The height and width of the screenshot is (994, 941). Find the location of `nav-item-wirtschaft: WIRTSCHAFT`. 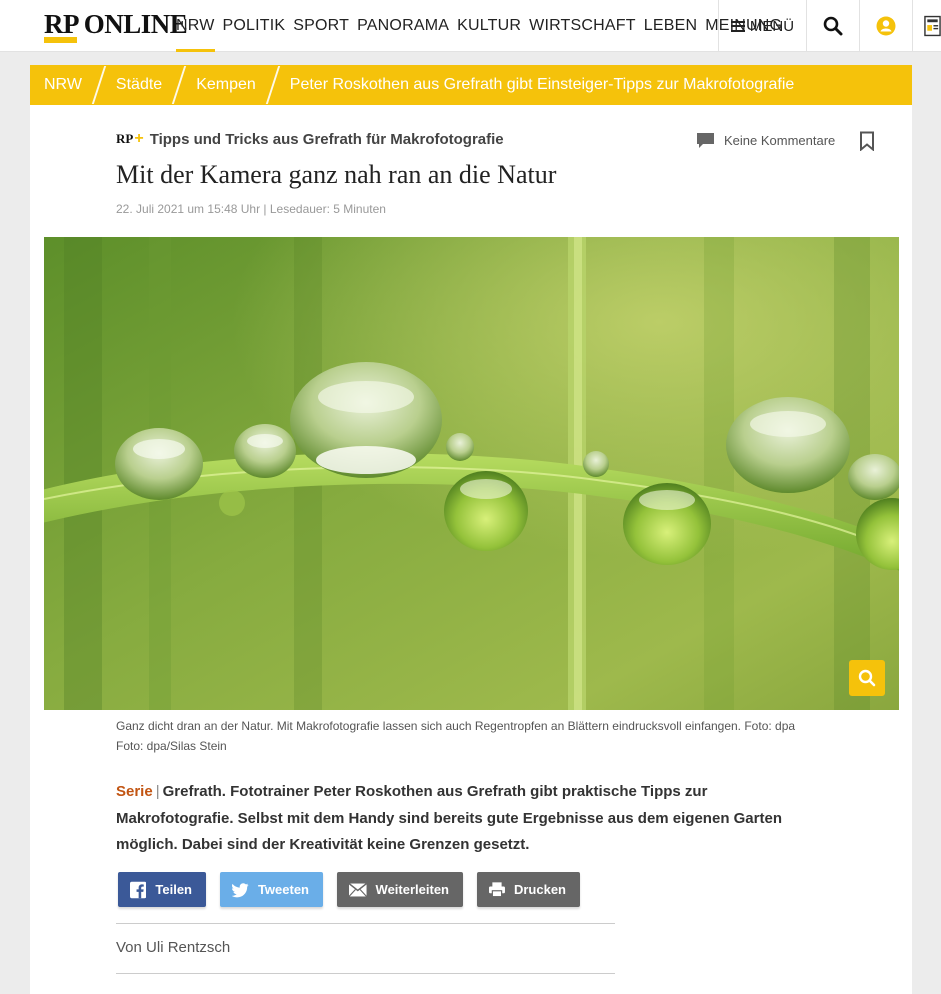

nav-item-wirtschaft: WIRTSCHAFT is located at coordinates (582, 26).